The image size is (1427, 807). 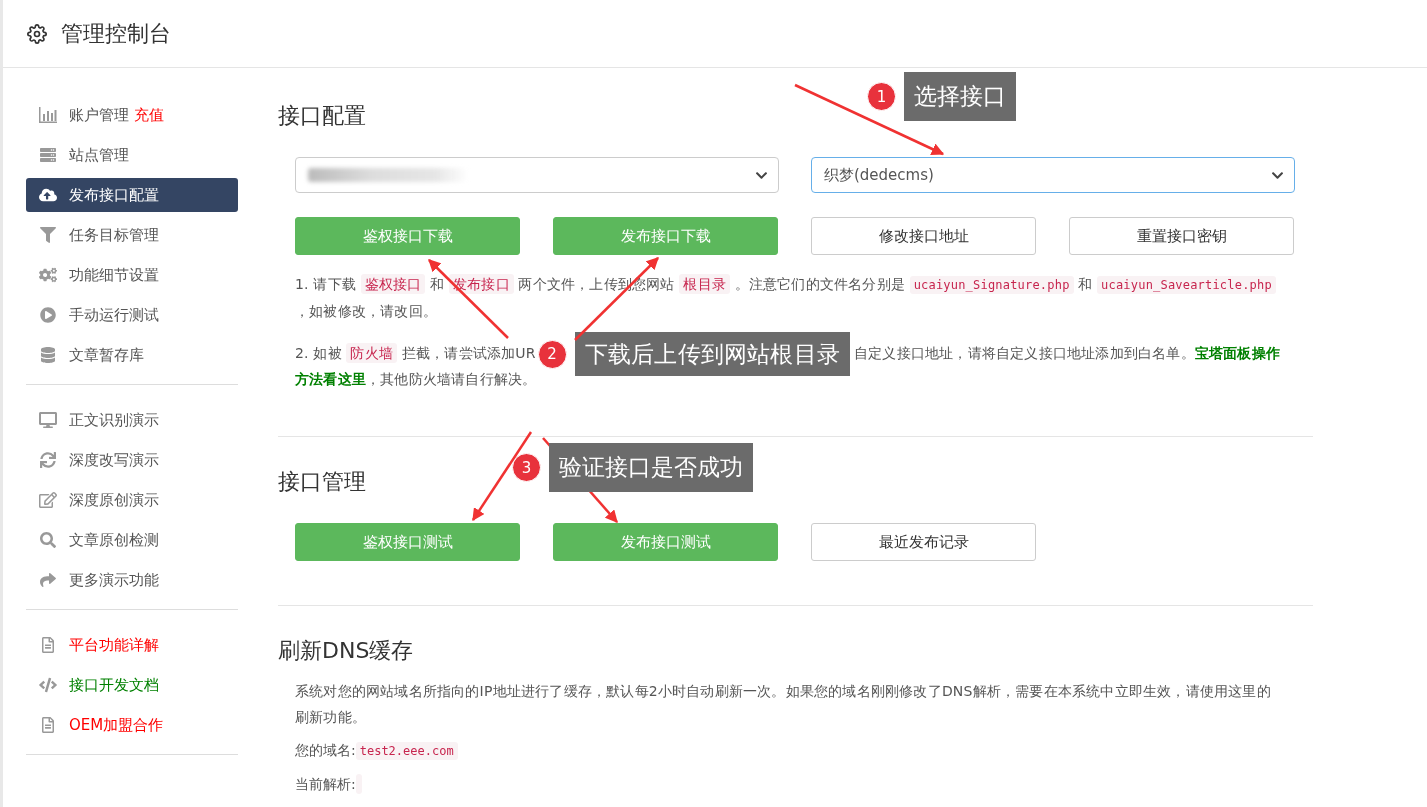 I want to click on sidebar-item: 发布接口配置, so click(x=132, y=195).